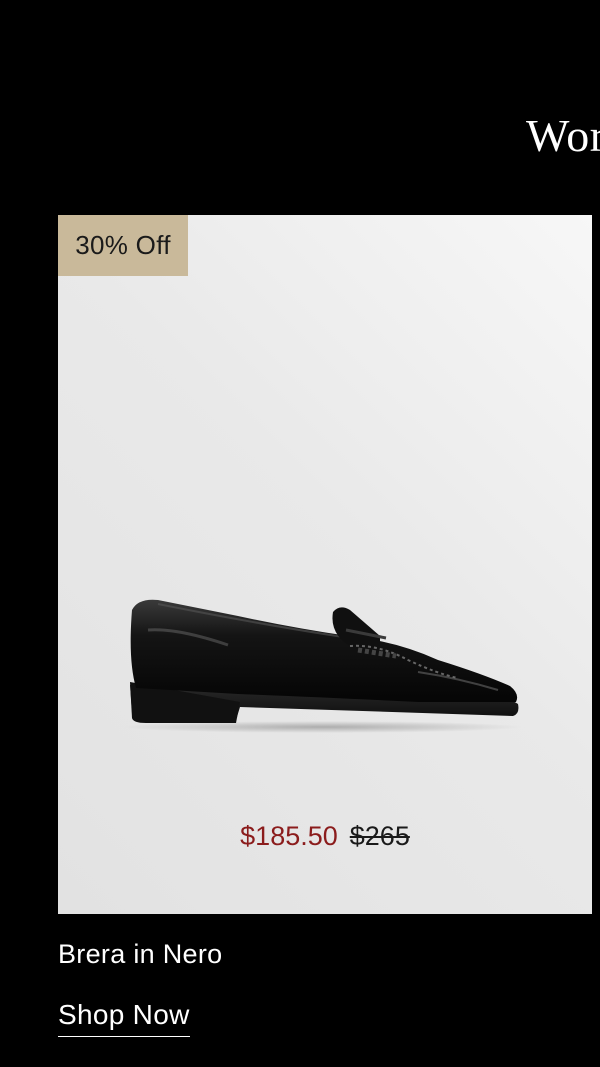 Image resolution: width=600 pixels, height=1067 pixels. What do you see at coordinates (323, 662) in the screenshot?
I see `loafer-shoe-image` at bounding box center [323, 662].